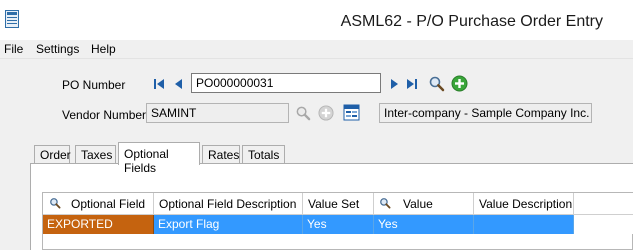 Image resolution: width=633 pixels, height=250 pixels. What do you see at coordinates (603, 224) in the screenshot?
I see `cell-filler` at bounding box center [603, 224].